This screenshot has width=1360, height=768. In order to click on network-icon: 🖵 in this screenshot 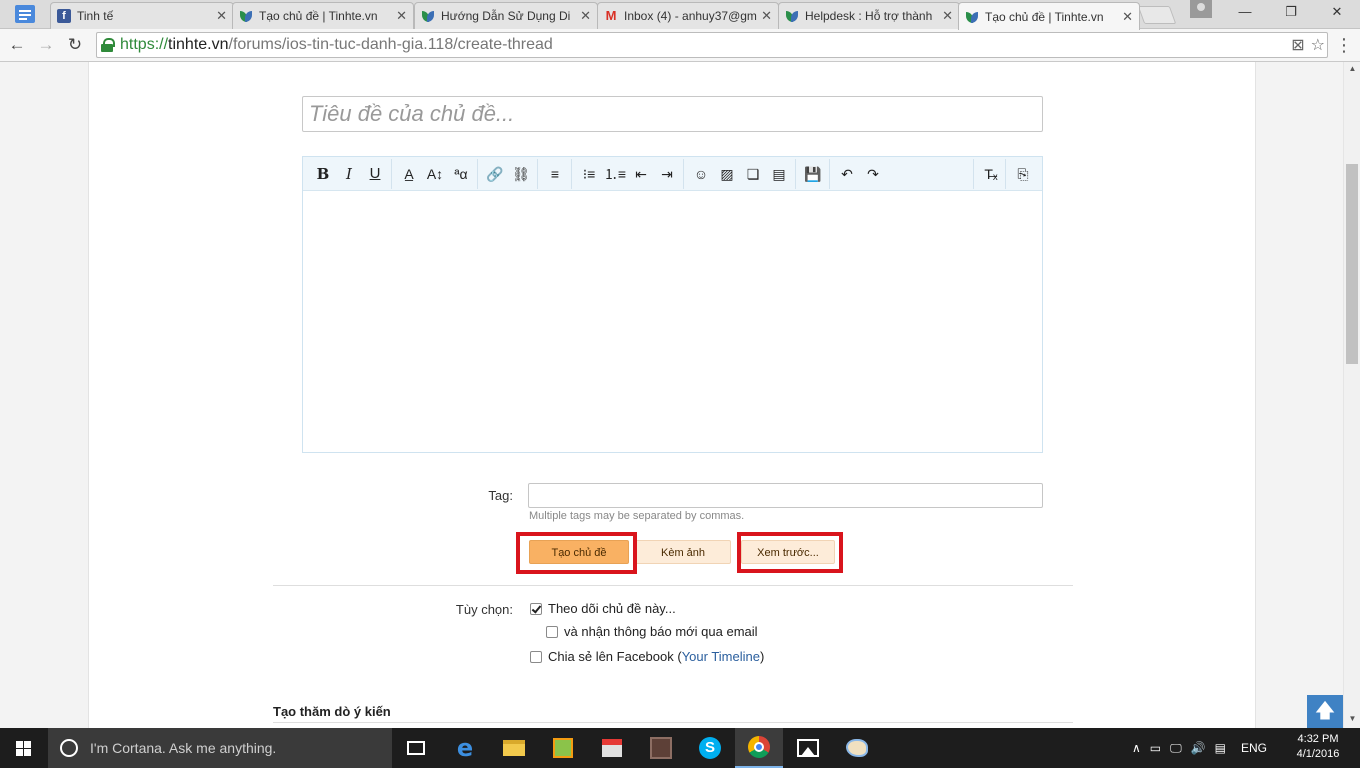, I will do `click(1176, 748)`.